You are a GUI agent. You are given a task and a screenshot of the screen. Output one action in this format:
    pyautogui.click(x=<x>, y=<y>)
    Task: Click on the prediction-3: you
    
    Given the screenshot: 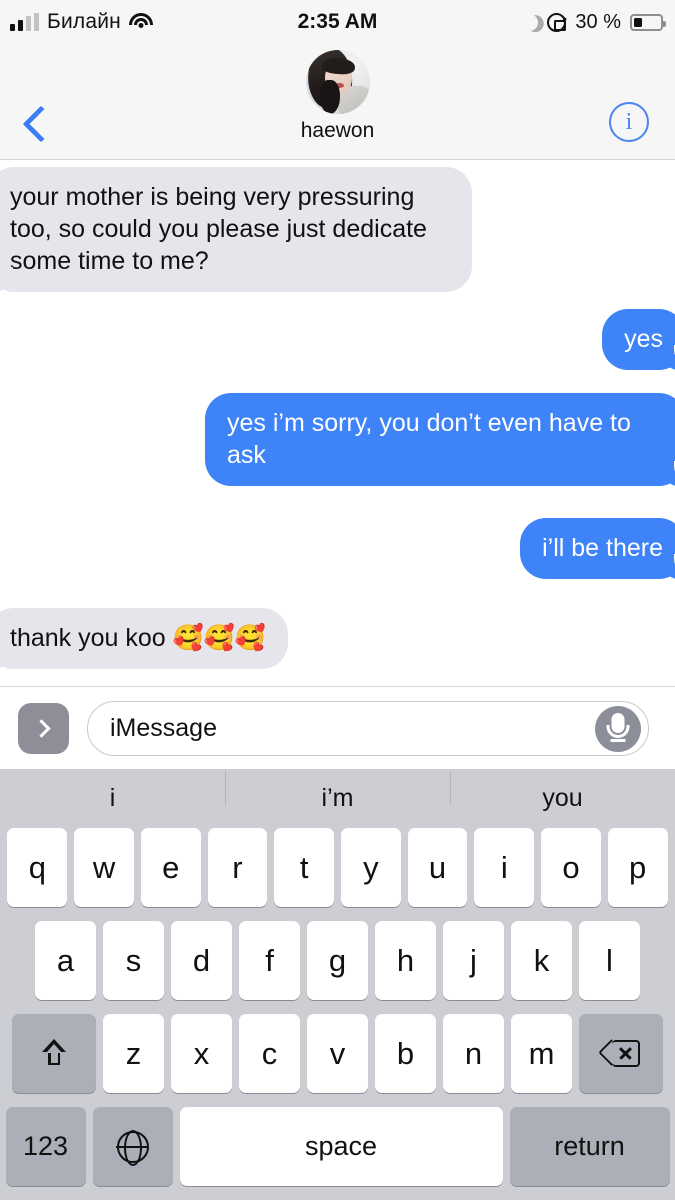 What is the action you would take?
    pyautogui.click(x=562, y=792)
    